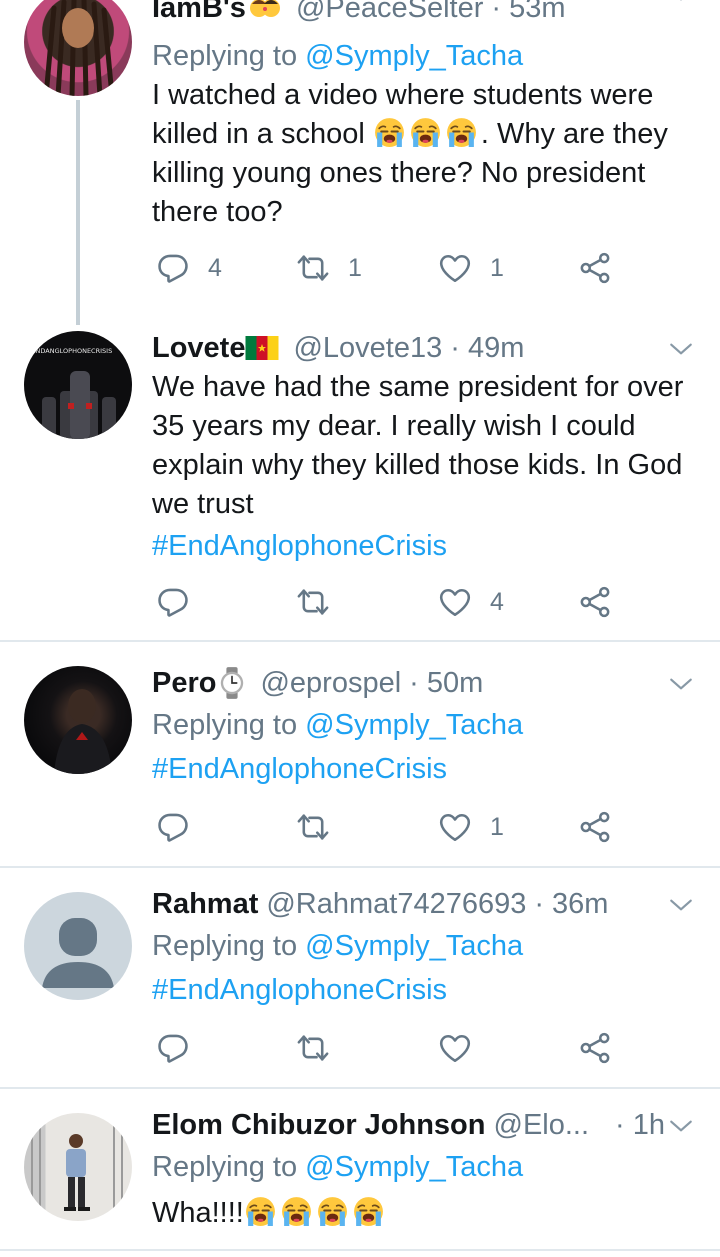 The height and width of the screenshot is (1257, 720). I want to click on reply-count: 4, so click(215, 267).